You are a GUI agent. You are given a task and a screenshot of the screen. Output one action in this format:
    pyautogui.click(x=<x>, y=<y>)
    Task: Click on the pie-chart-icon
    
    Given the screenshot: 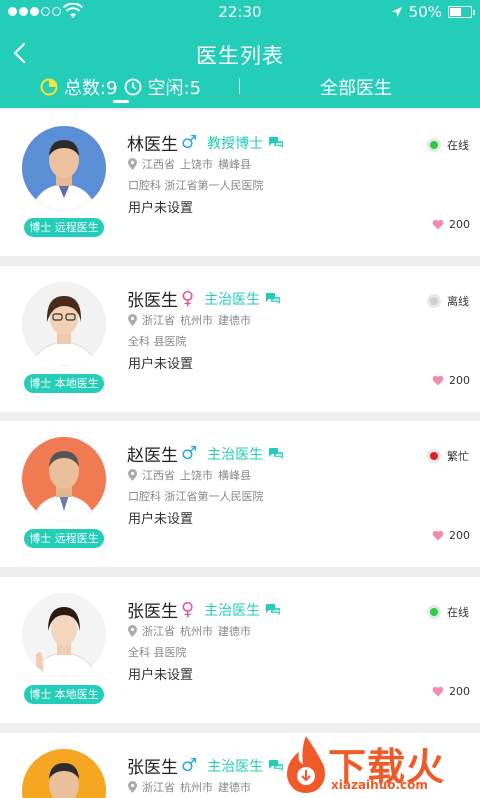 What is the action you would take?
    pyautogui.click(x=49, y=87)
    